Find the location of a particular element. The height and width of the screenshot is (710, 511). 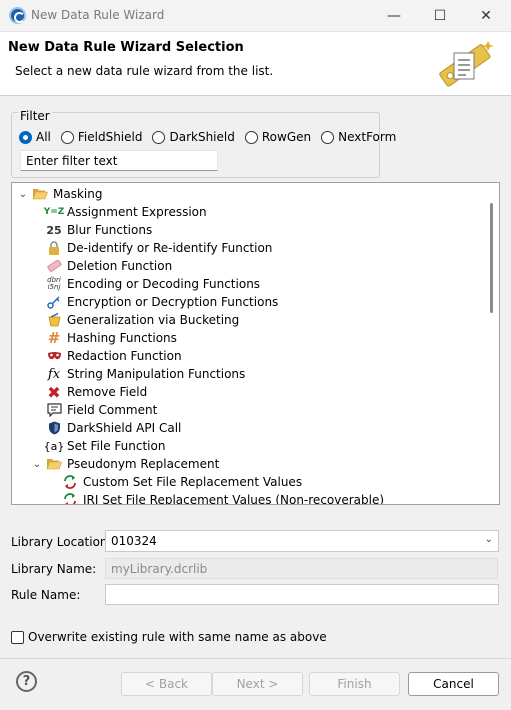

tree-item-label: Remove Field is located at coordinates (107, 392).